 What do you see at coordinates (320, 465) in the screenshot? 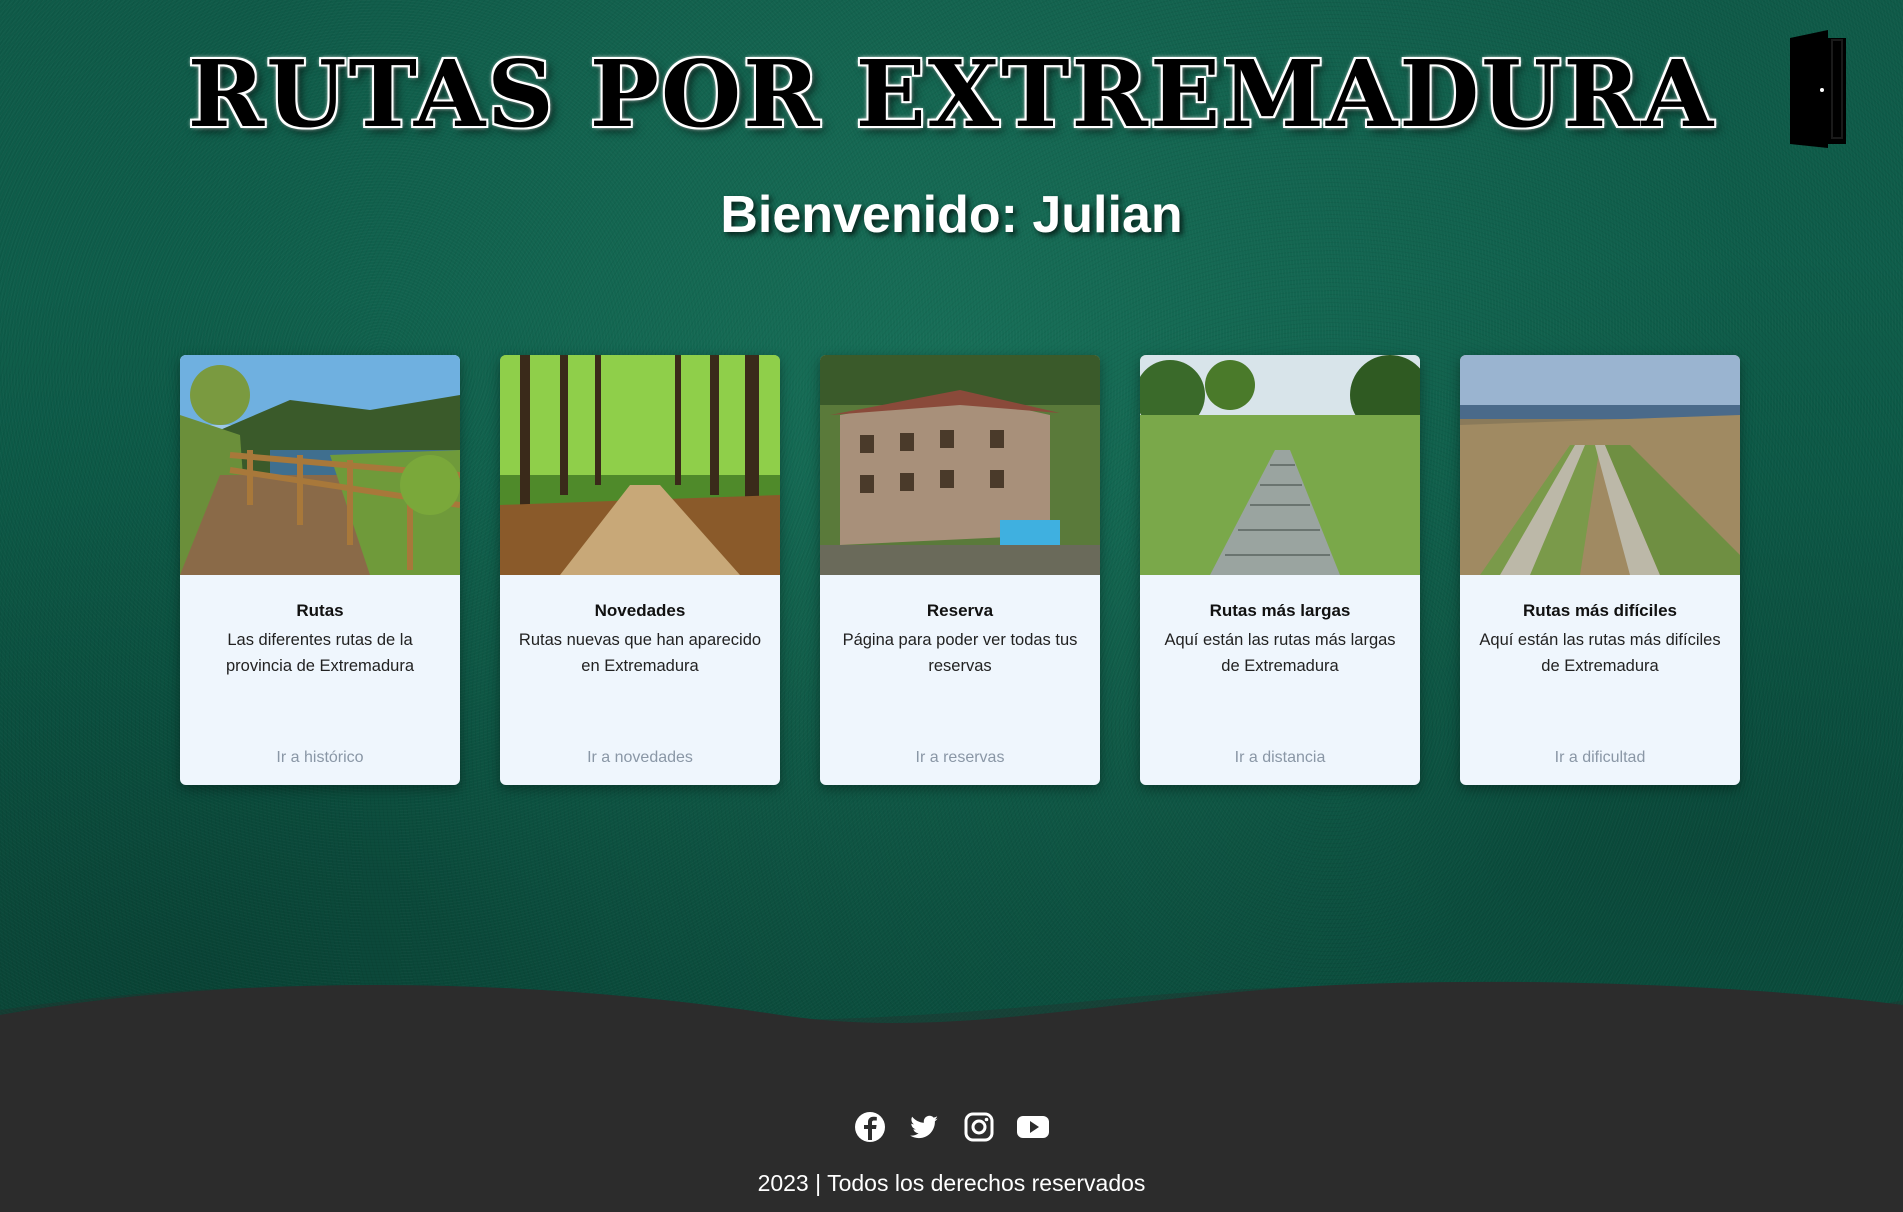
I see `lakeside-trail-photo` at bounding box center [320, 465].